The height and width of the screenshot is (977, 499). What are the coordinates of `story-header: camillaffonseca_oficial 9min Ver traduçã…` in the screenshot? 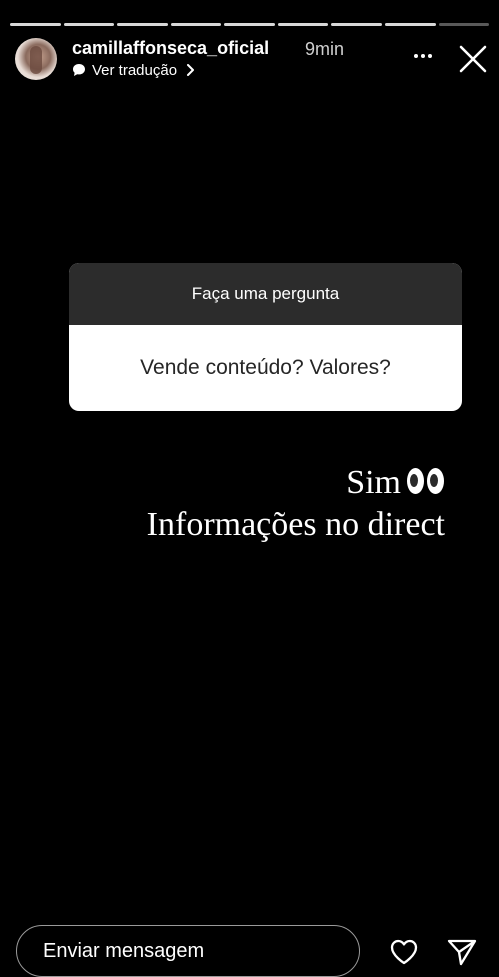 It's located at (249, 60).